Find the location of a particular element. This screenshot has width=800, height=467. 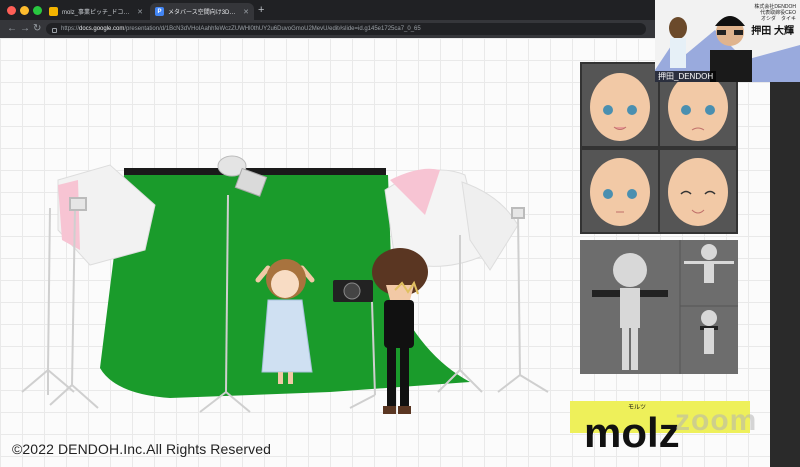

zoom-watermark: zoom is located at coordinates (716, 420).